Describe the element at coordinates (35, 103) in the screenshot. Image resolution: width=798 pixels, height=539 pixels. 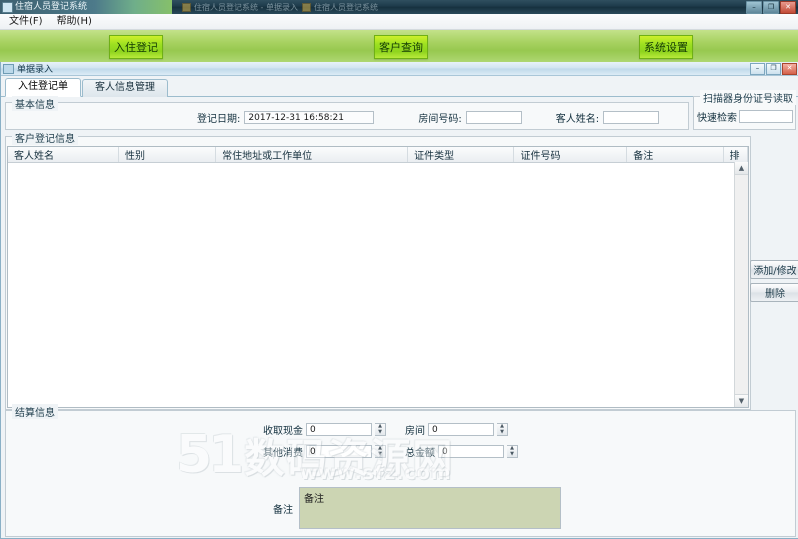
I see `basic-info-caption: 基本信息` at that location.